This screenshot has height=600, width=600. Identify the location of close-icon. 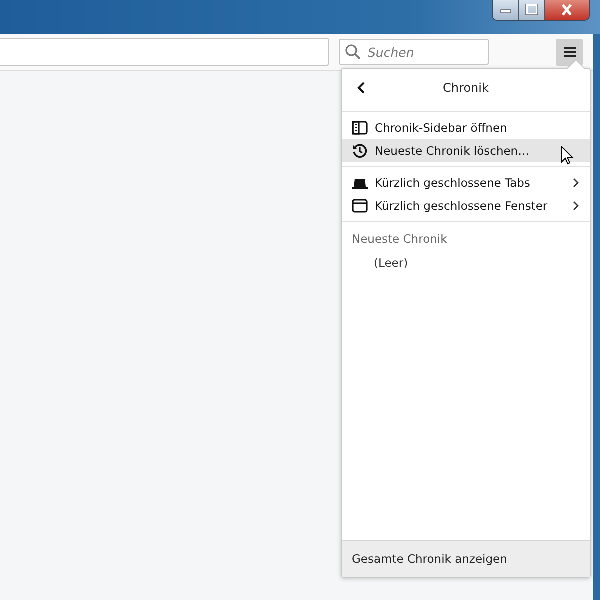
(567, 10).